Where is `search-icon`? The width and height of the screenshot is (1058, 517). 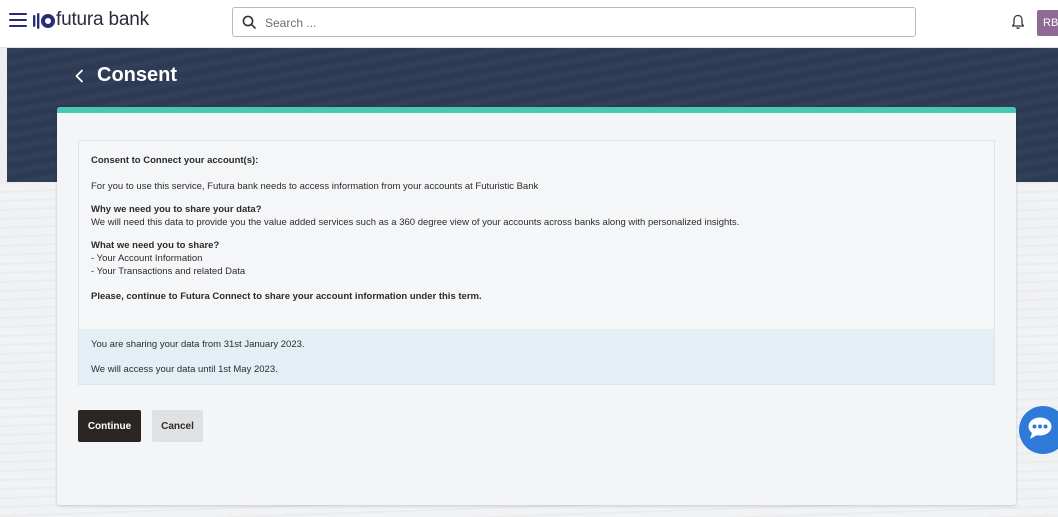 search-icon is located at coordinates (249, 22).